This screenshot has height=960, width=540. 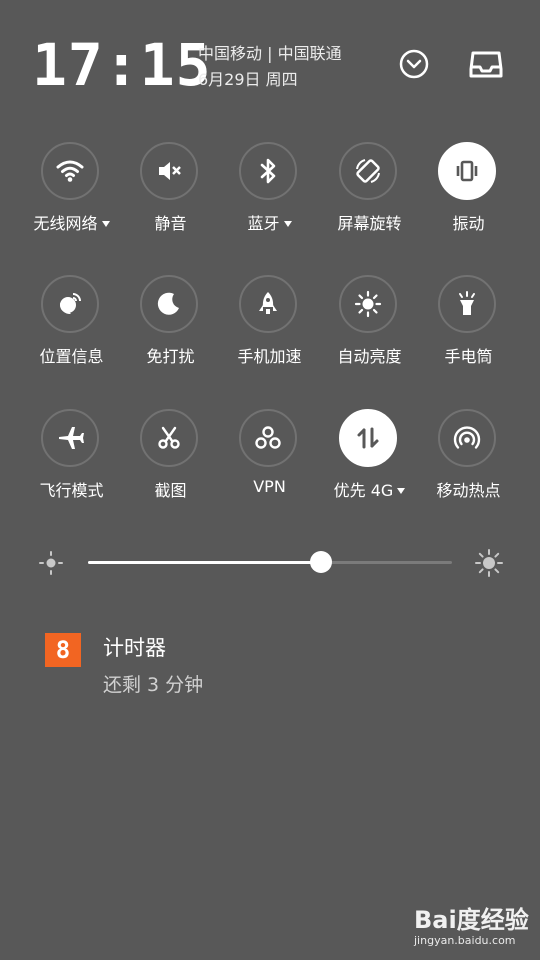 I want to click on quick-setting-wifi: 无线网络, so click(x=71, y=197).